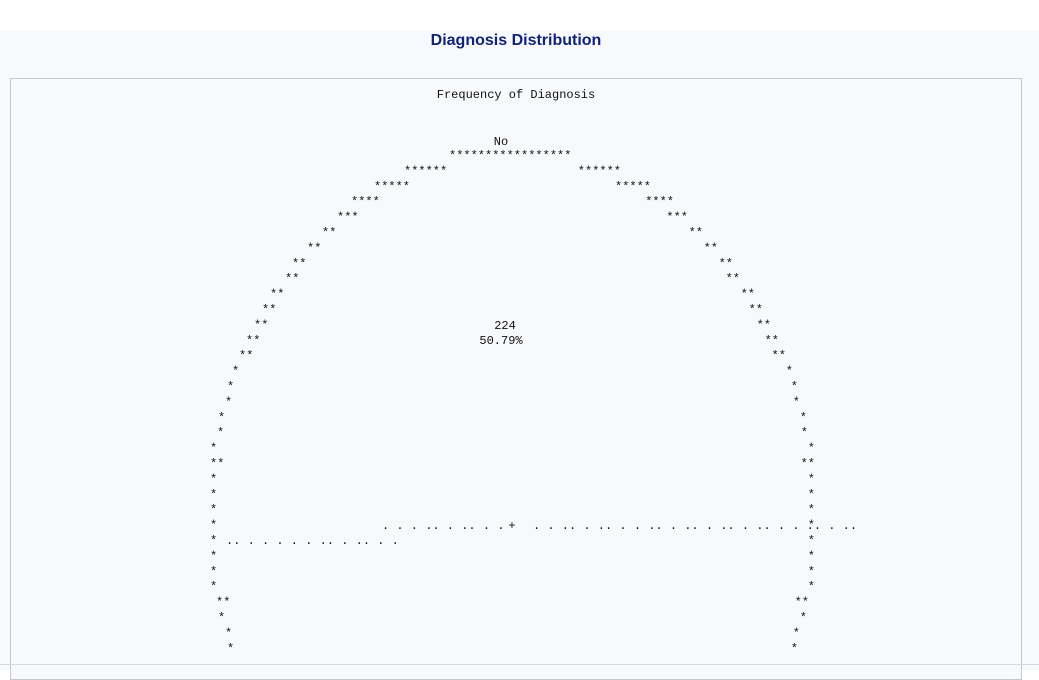 This screenshot has height=680, width=1039. What do you see at coordinates (511, 526) in the screenshot?
I see `pie-center-marker: +` at bounding box center [511, 526].